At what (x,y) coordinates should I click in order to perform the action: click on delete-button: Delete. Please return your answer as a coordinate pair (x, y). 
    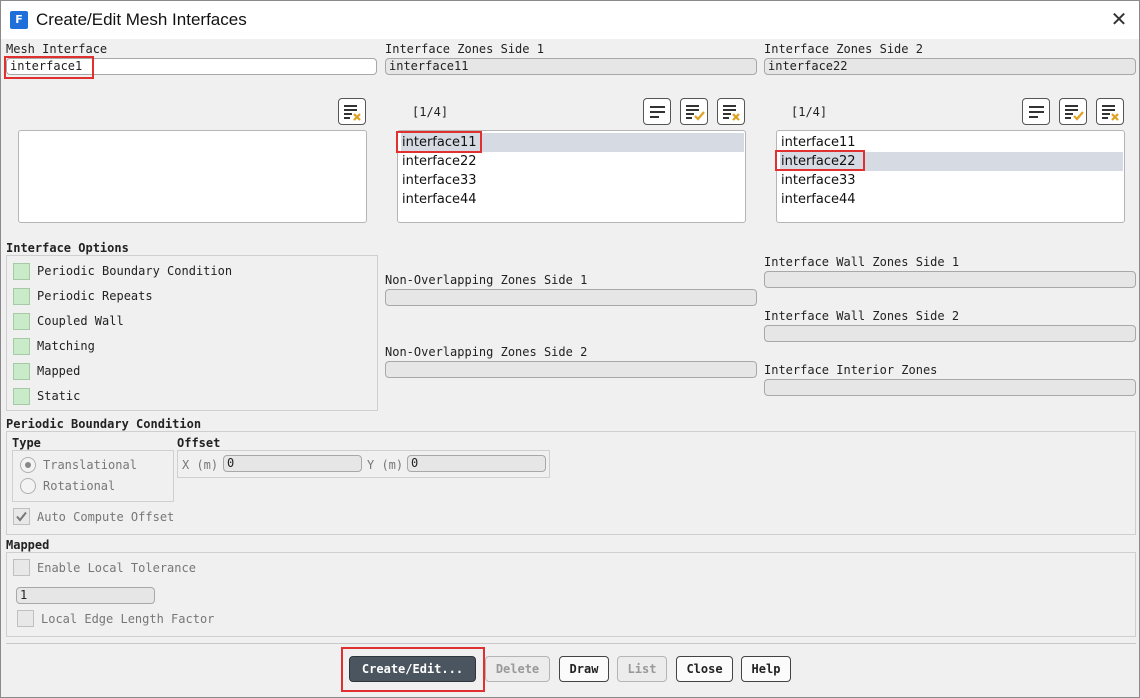
    Looking at the image, I should click on (517, 669).